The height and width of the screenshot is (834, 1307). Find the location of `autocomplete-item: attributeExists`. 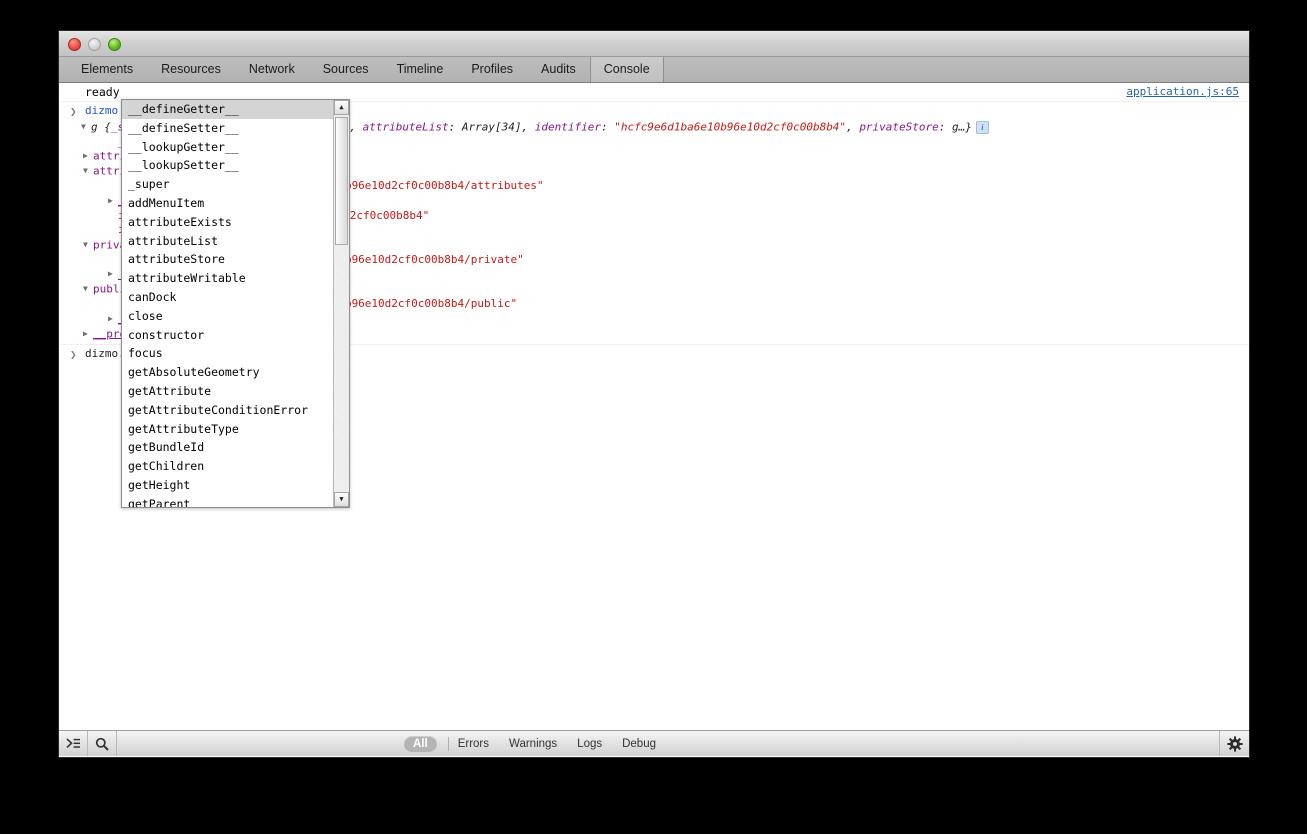

autocomplete-item: attributeExists is located at coordinates (228, 222).